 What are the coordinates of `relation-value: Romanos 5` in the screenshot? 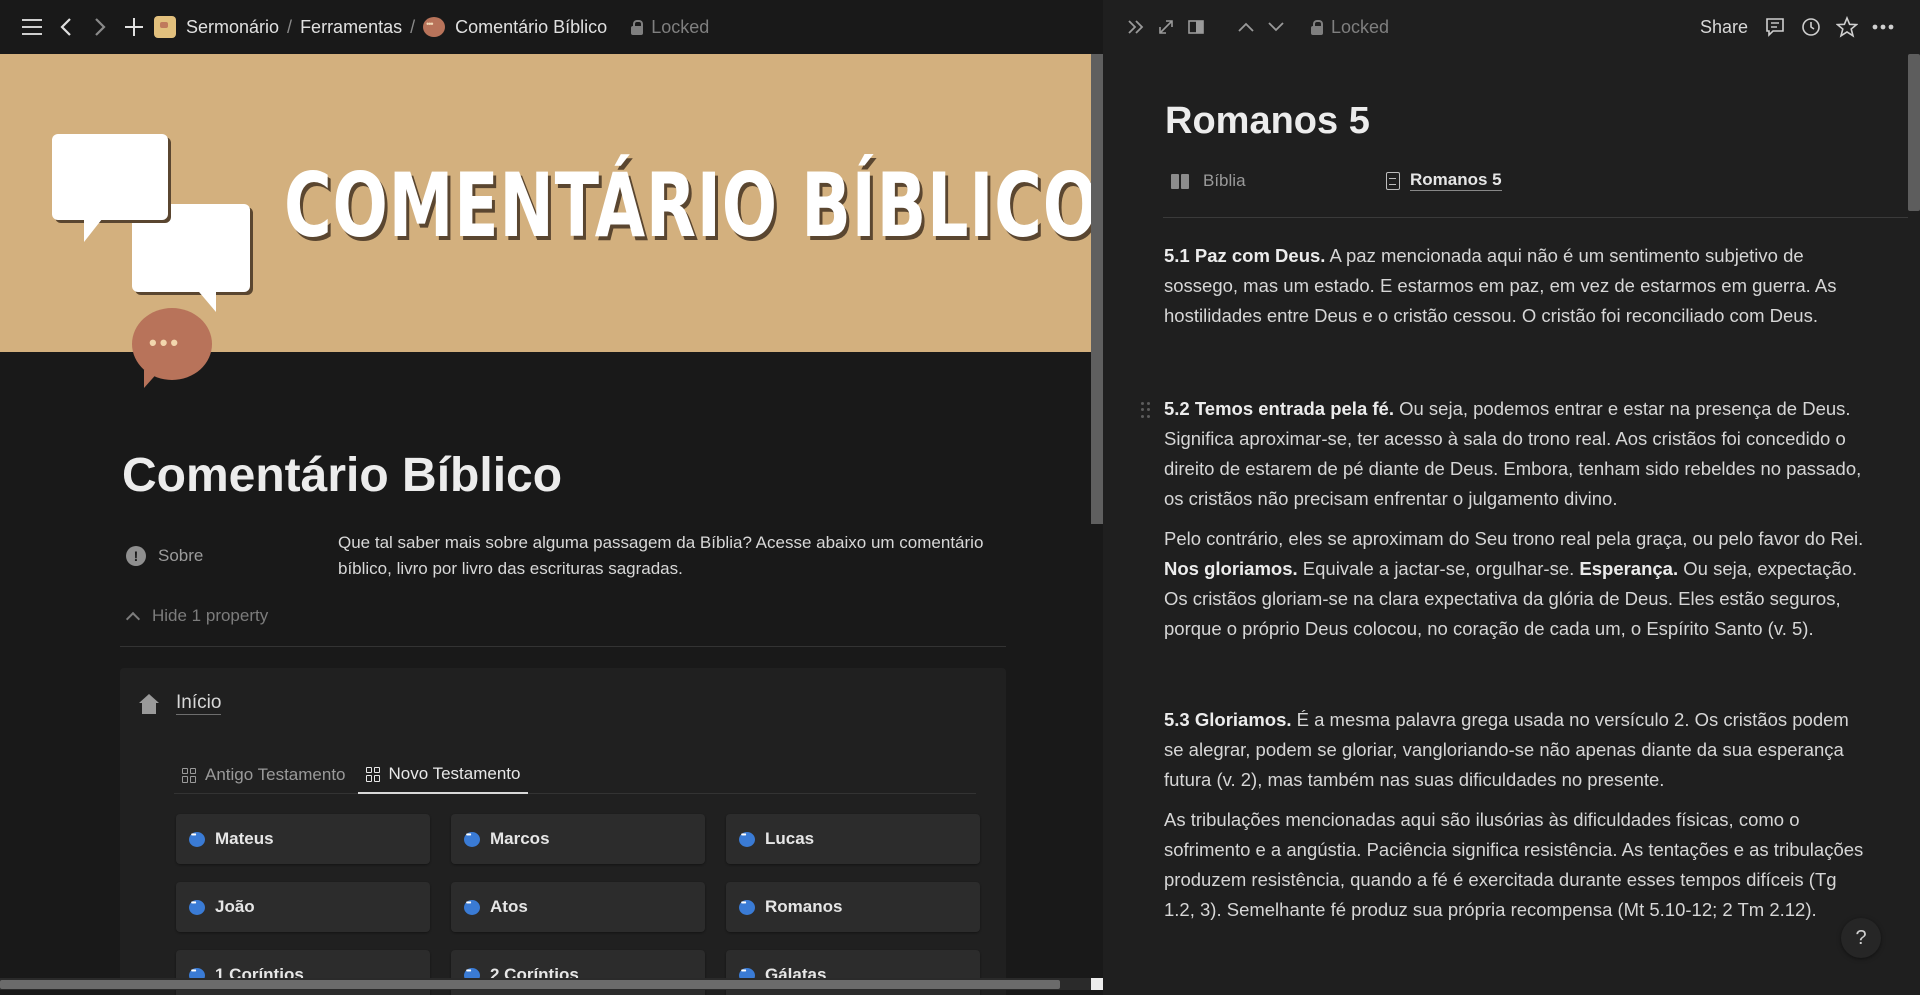 It's located at (1444, 180).